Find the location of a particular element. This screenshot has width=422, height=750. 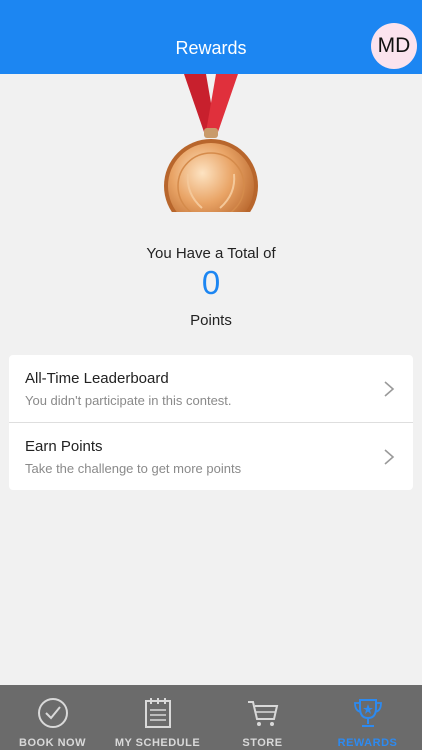

points-total-label: You Have a Total of is located at coordinates (211, 253).